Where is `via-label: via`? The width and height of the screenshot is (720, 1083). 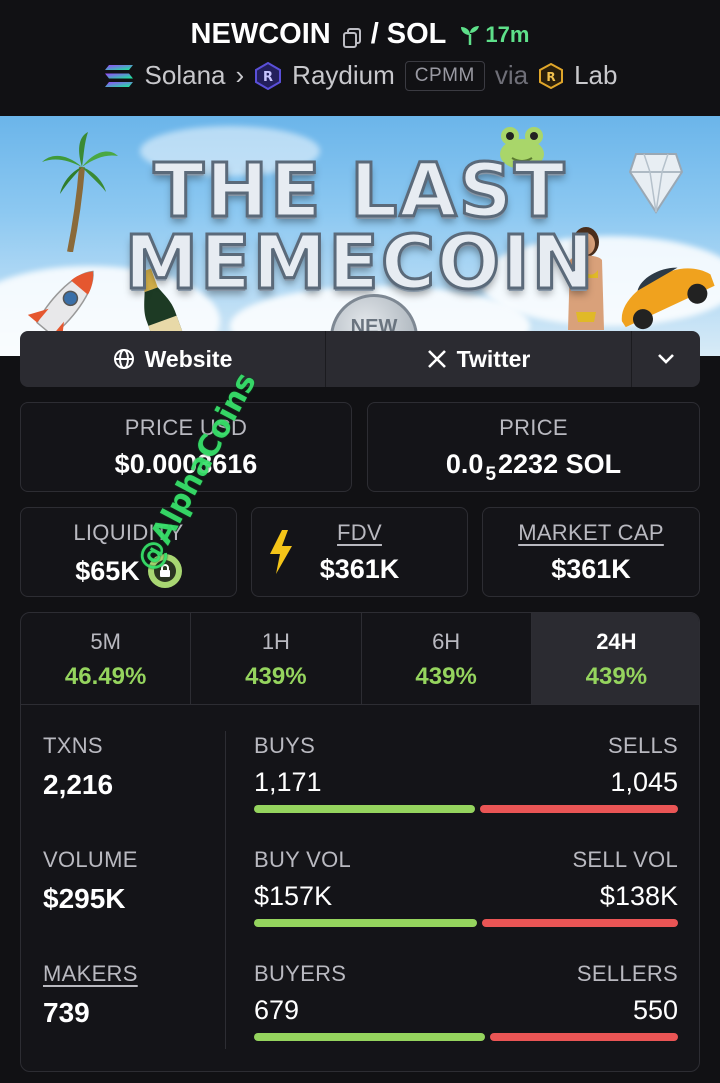
via-label: via is located at coordinates (511, 75).